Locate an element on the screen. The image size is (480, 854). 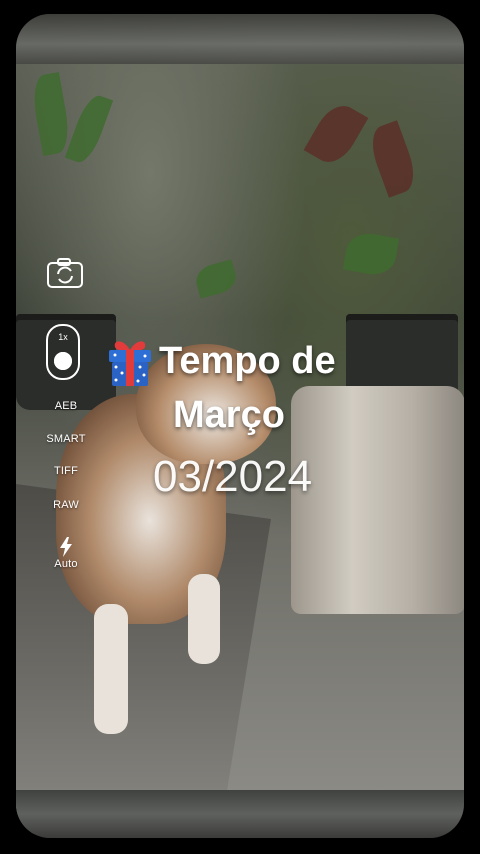
flash-mode-label: Auto is located at coordinates (66, 564).